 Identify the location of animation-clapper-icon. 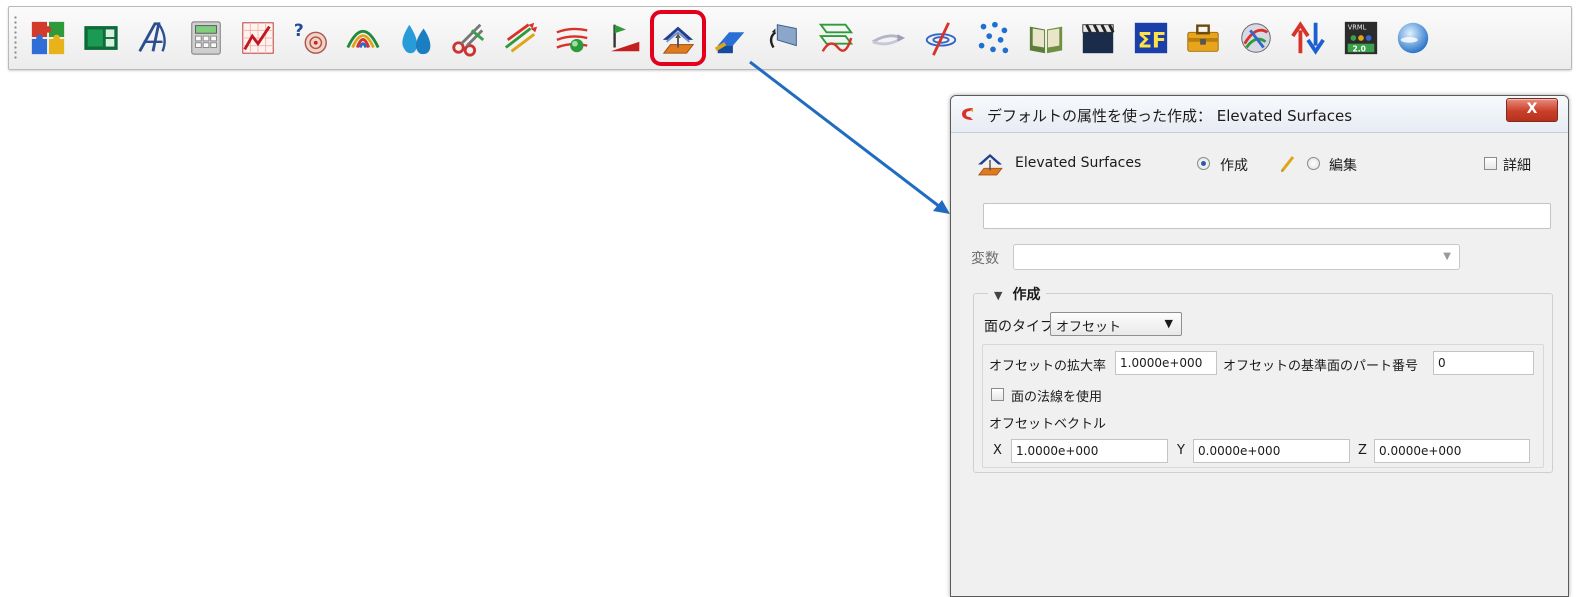
(1098, 38).